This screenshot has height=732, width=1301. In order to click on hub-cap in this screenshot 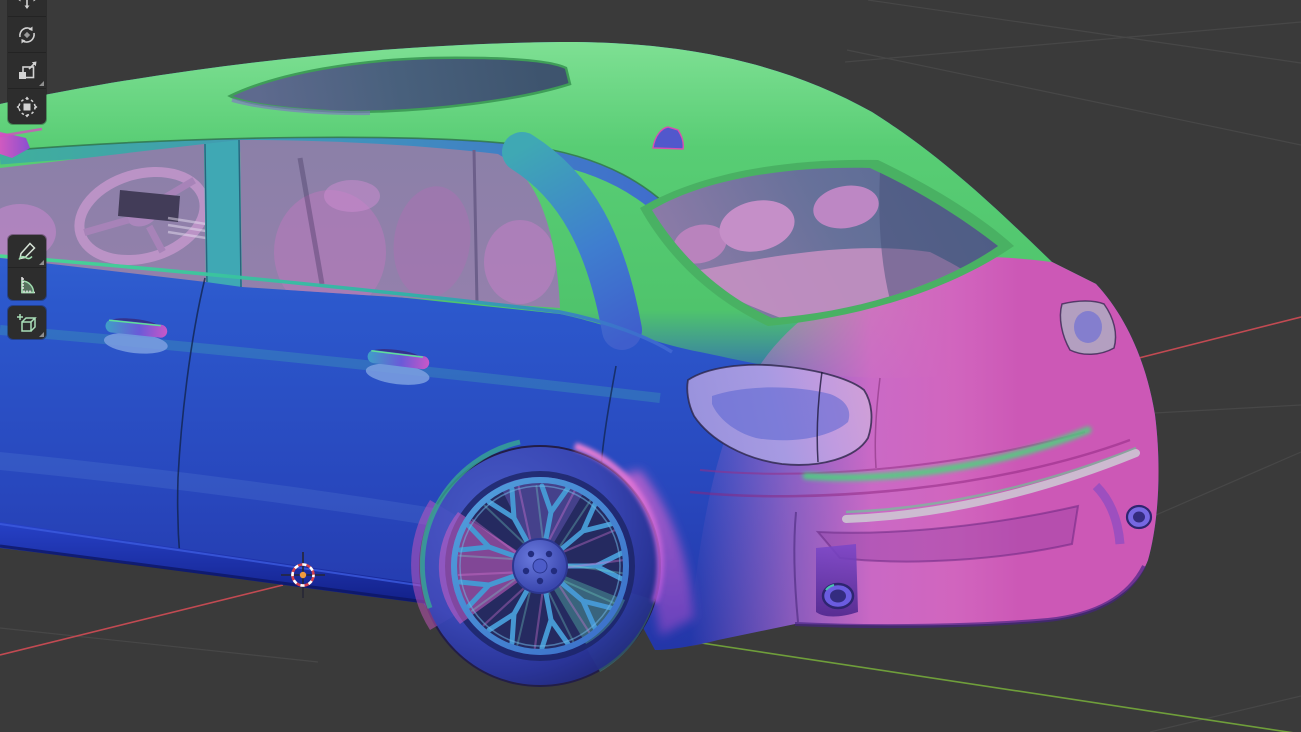, I will do `click(540, 566)`.